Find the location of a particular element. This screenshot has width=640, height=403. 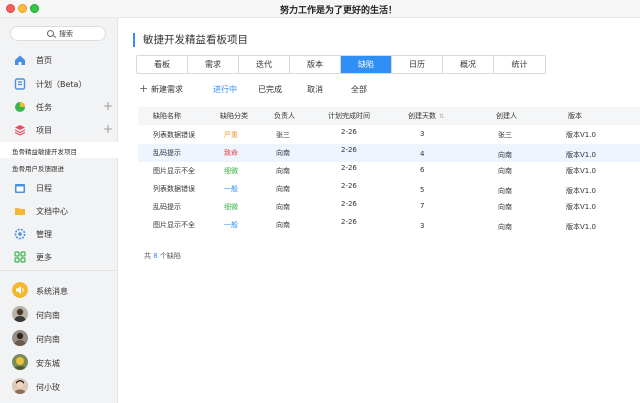

sidebar-item-schedule: 日程 is located at coordinates (59, 188).